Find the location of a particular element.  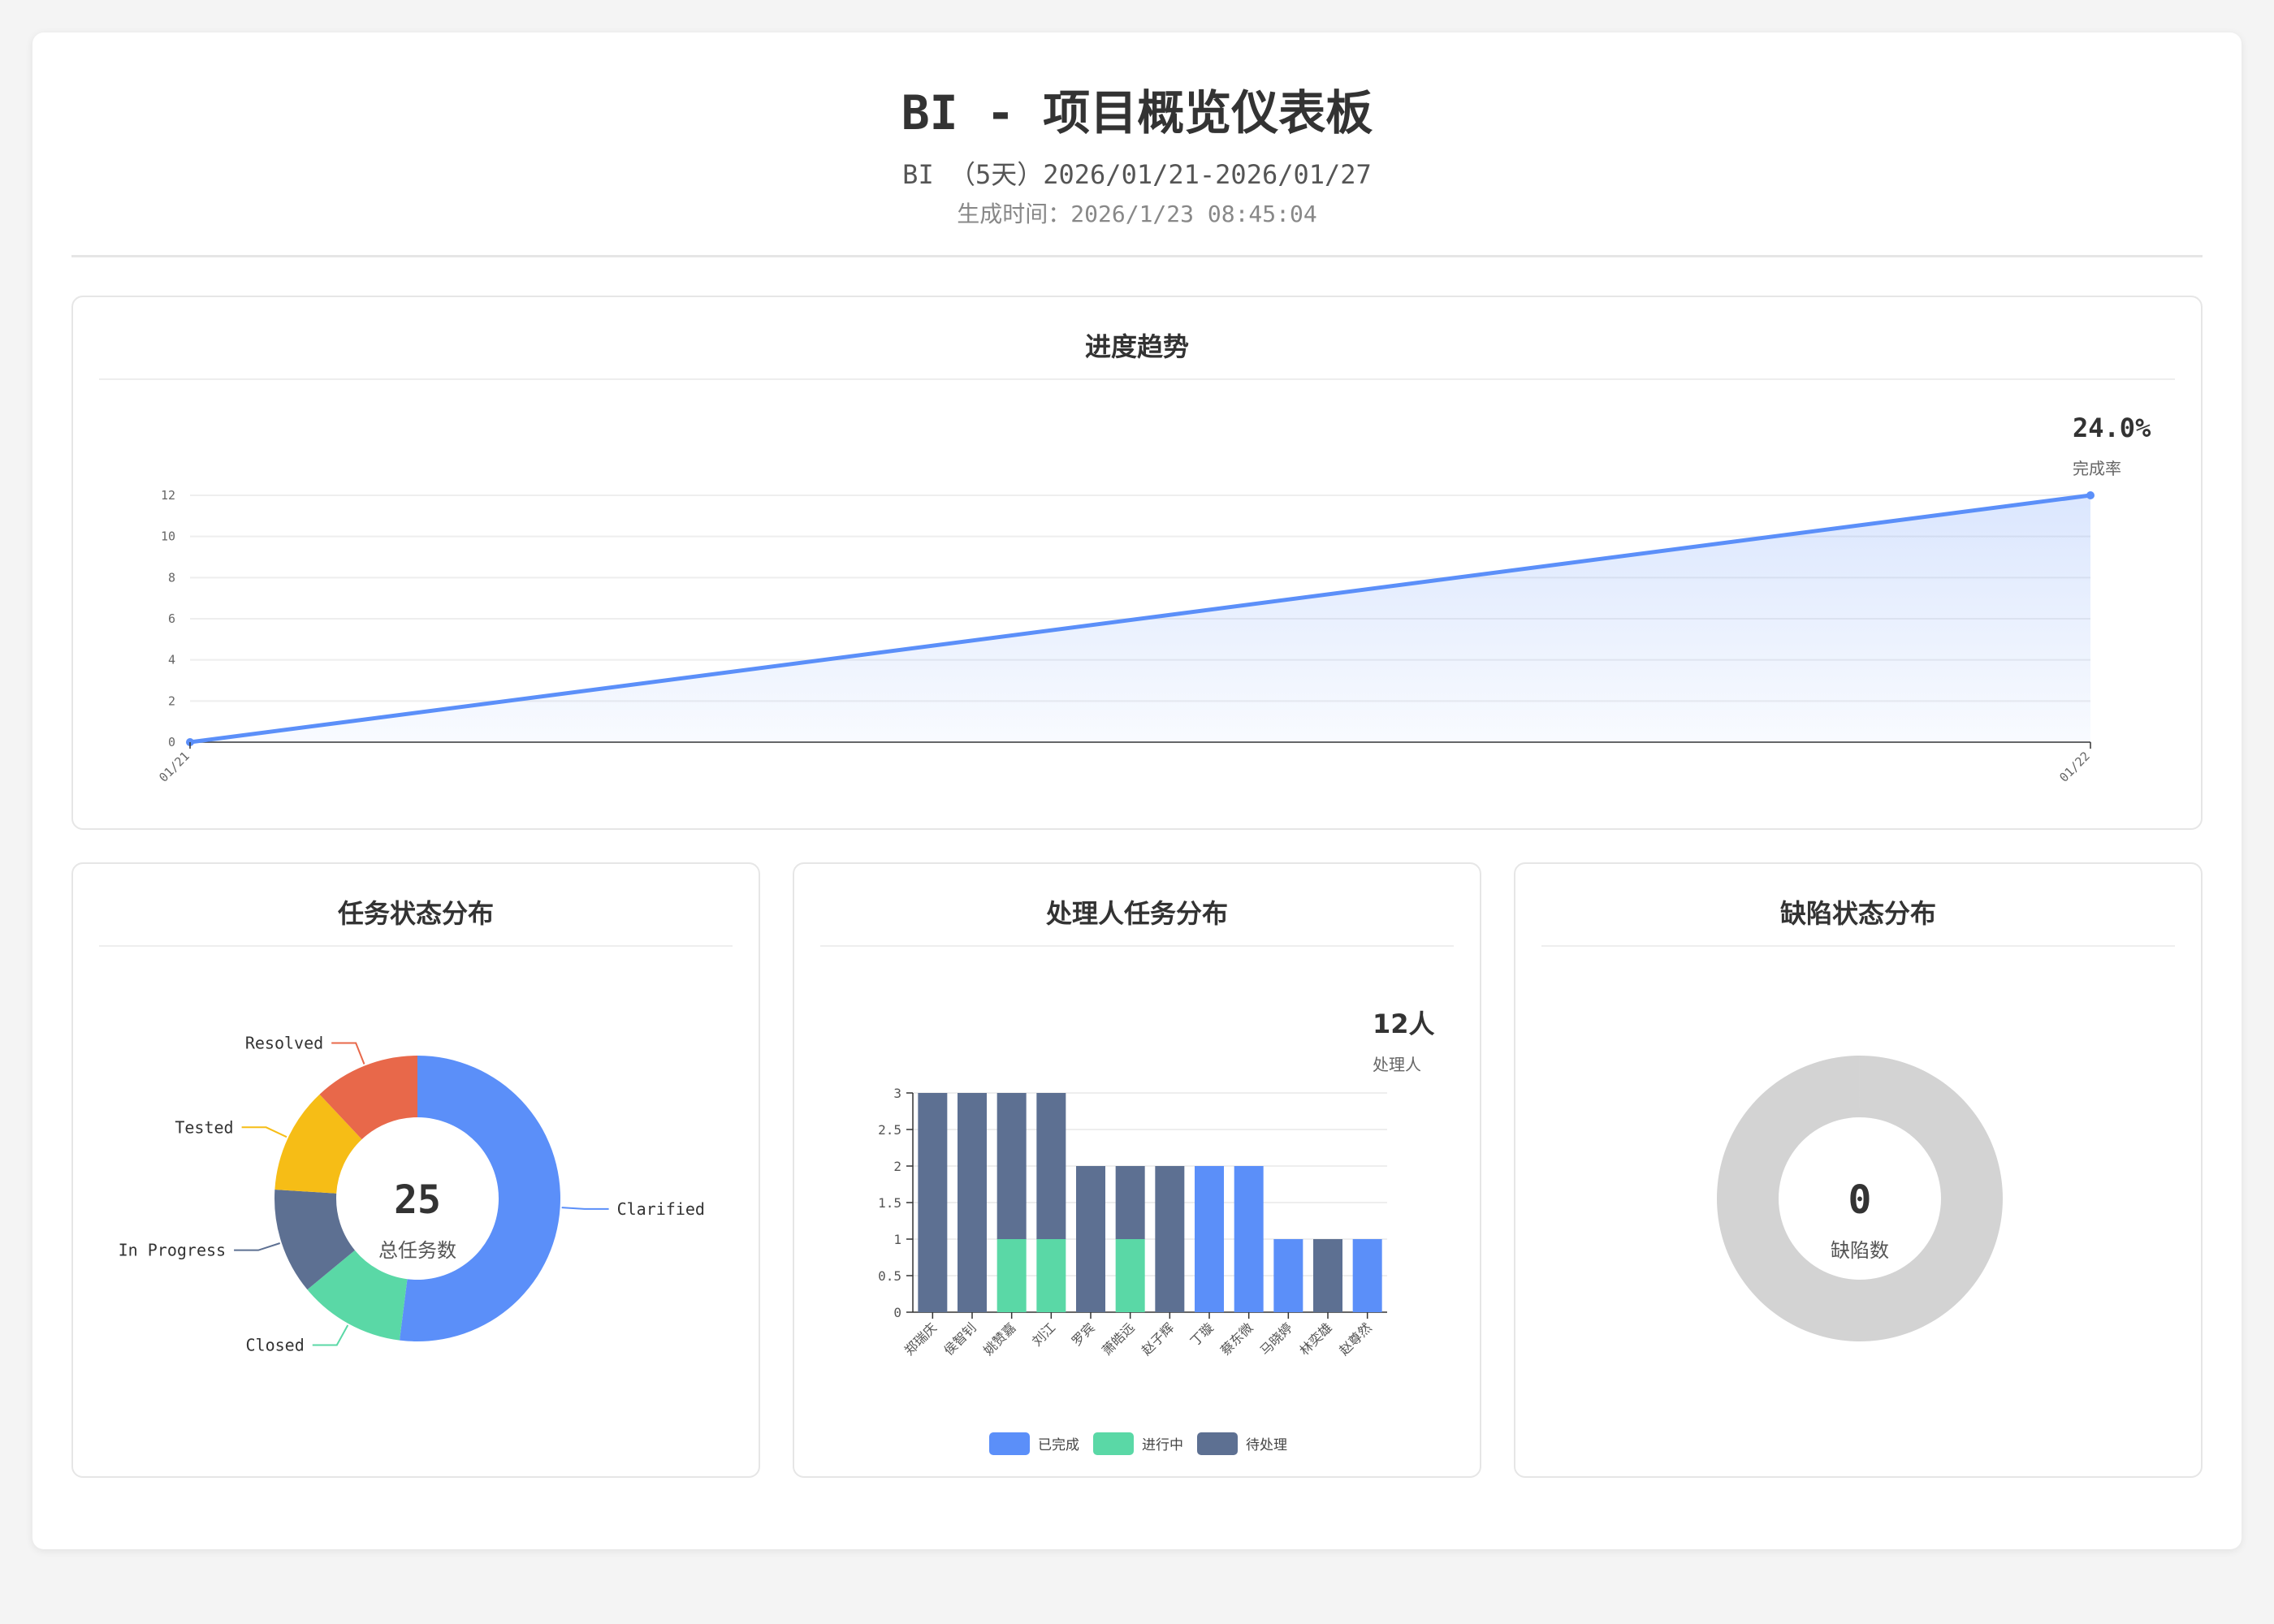

assignee-count-label: 处理人 is located at coordinates (1397, 1065).